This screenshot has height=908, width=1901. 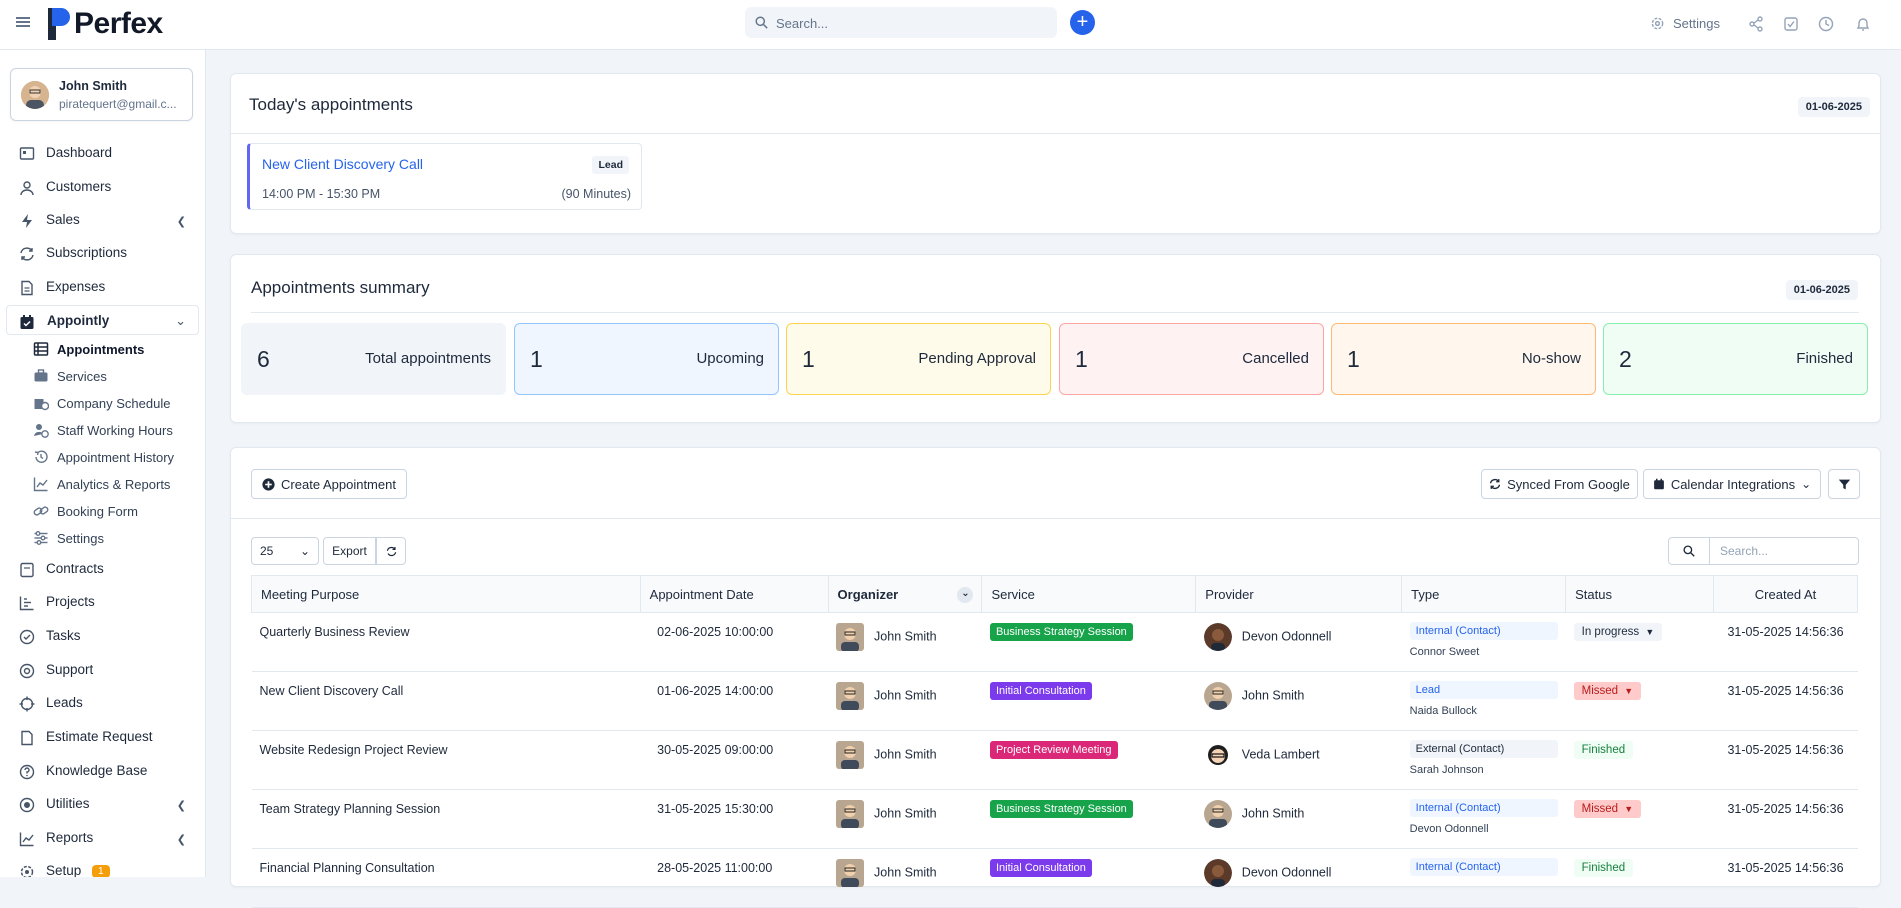 I want to click on sidebar-item-label: Subscriptions, so click(x=87, y=252).